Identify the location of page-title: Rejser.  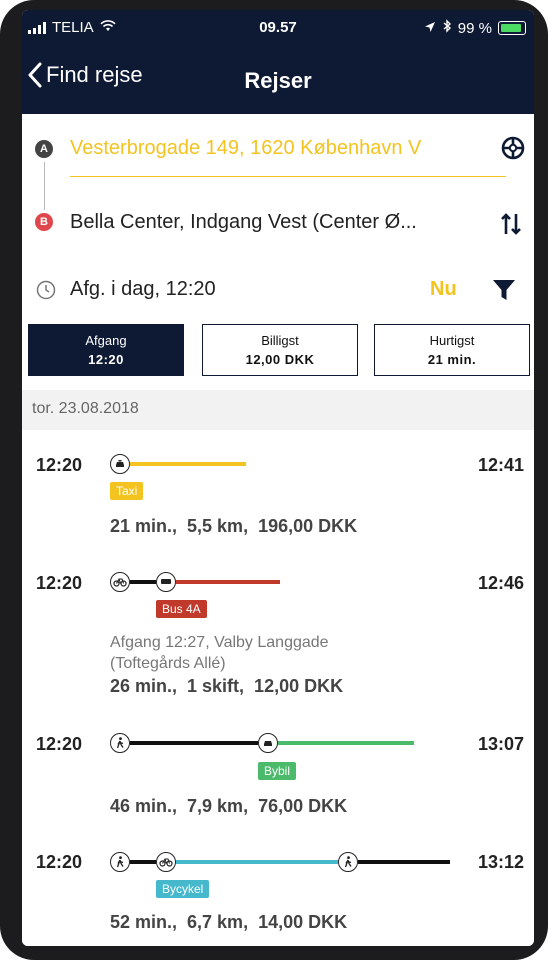
(278, 80).